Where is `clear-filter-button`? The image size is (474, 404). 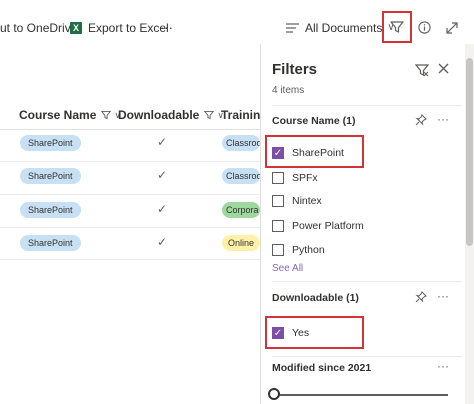
clear-filter-button is located at coordinates (422, 71).